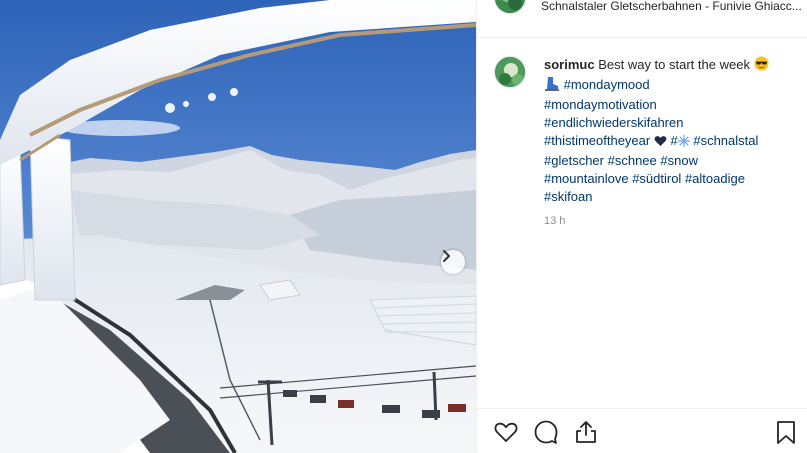 The width and height of the screenshot is (807, 453). Describe the element at coordinates (569, 64) in the screenshot. I see `username-link: sorimuc` at that location.